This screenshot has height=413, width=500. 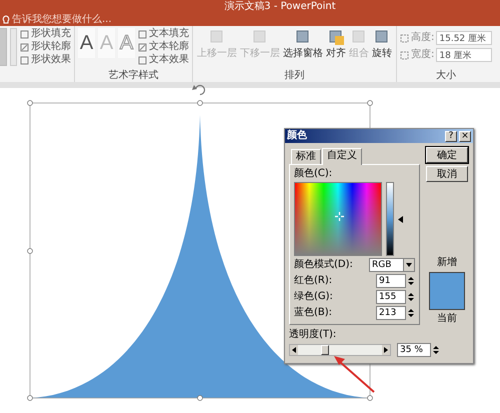 I want to click on pointer-icon, so click(x=400, y=219).